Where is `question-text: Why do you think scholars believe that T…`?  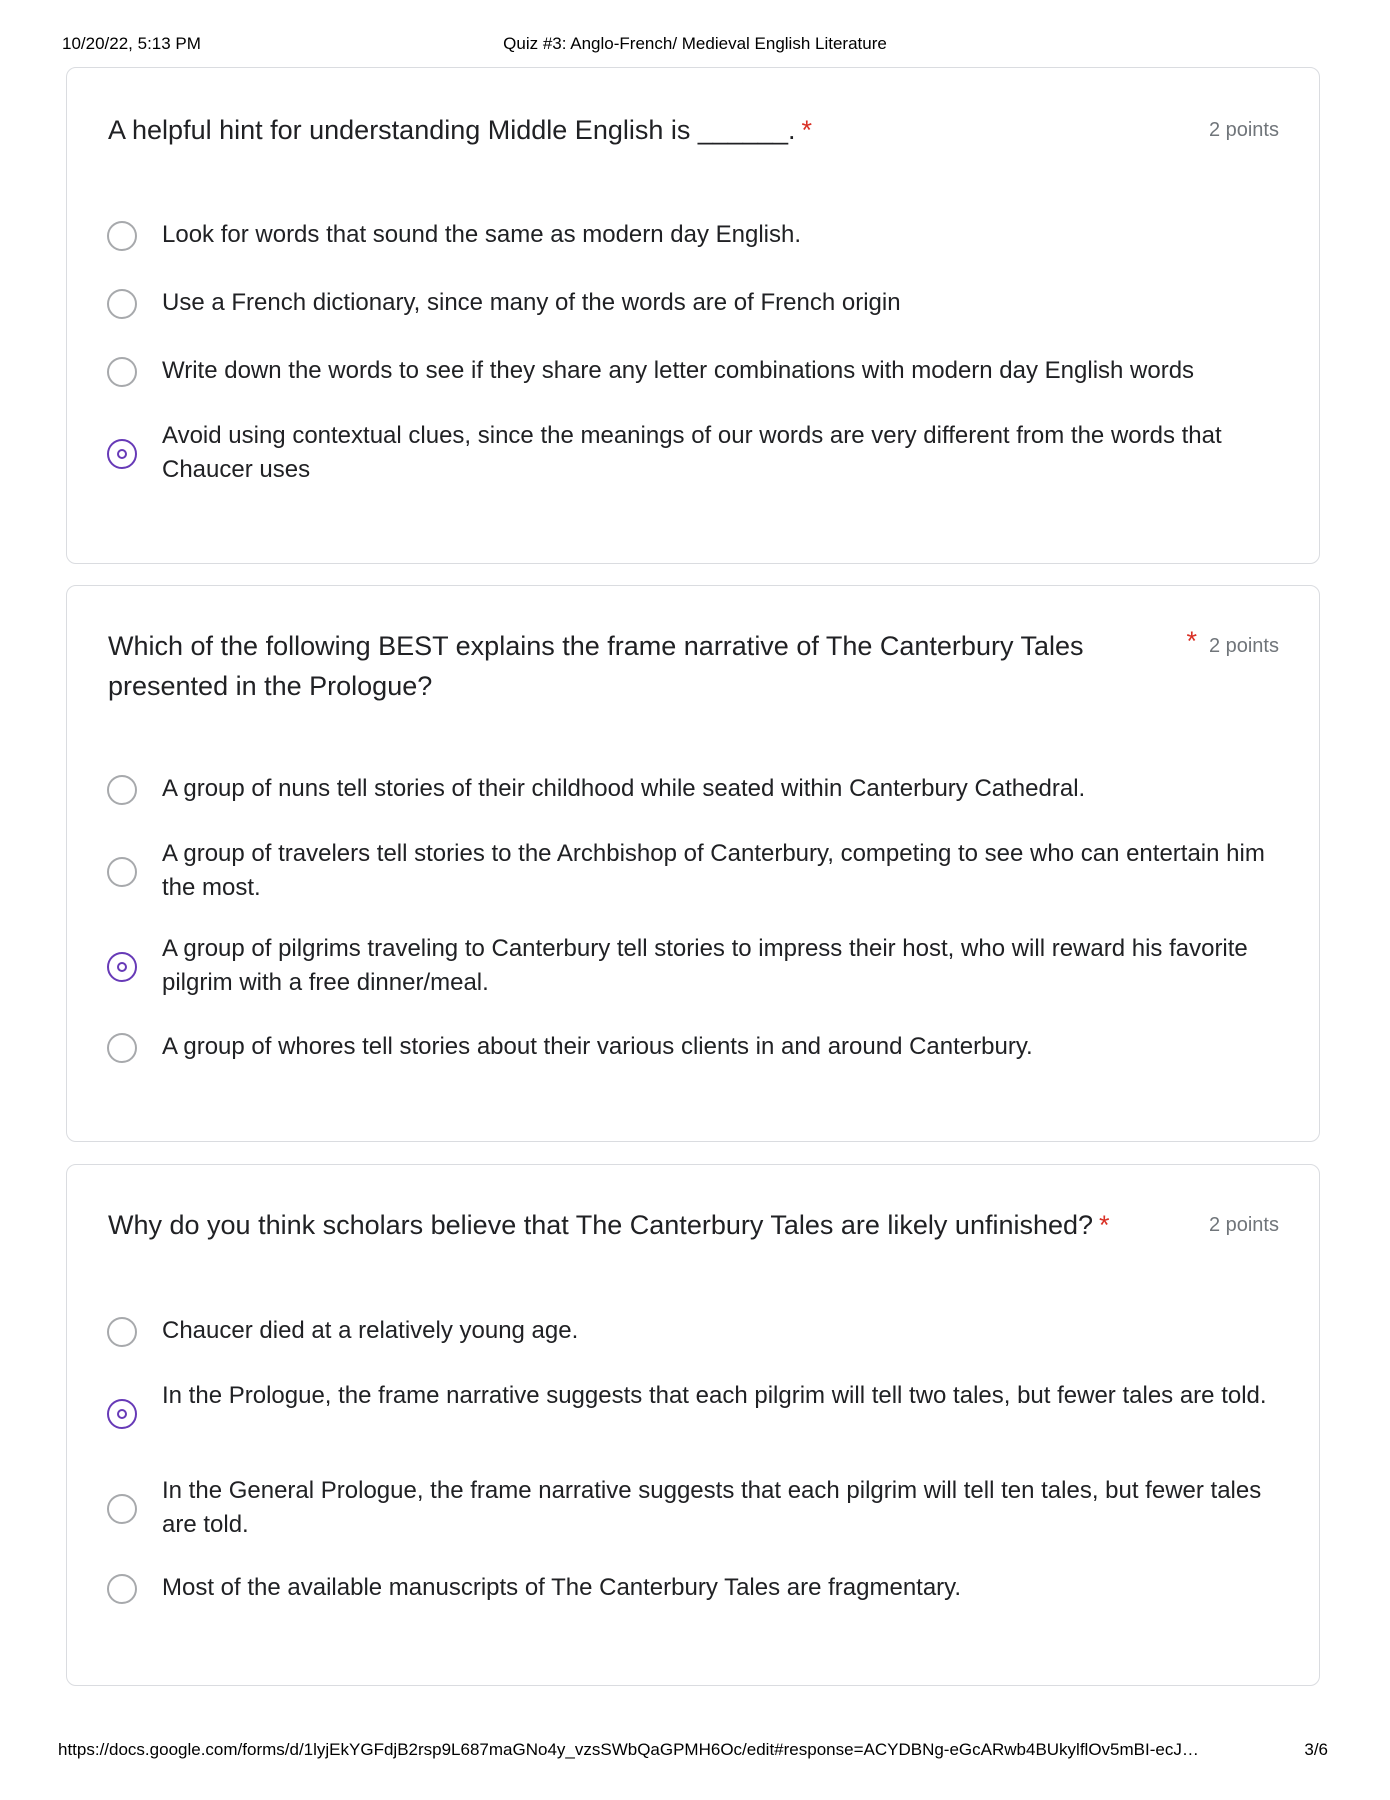 question-text: Why do you think scholars believe that T… is located at coordinates (601, 1225).